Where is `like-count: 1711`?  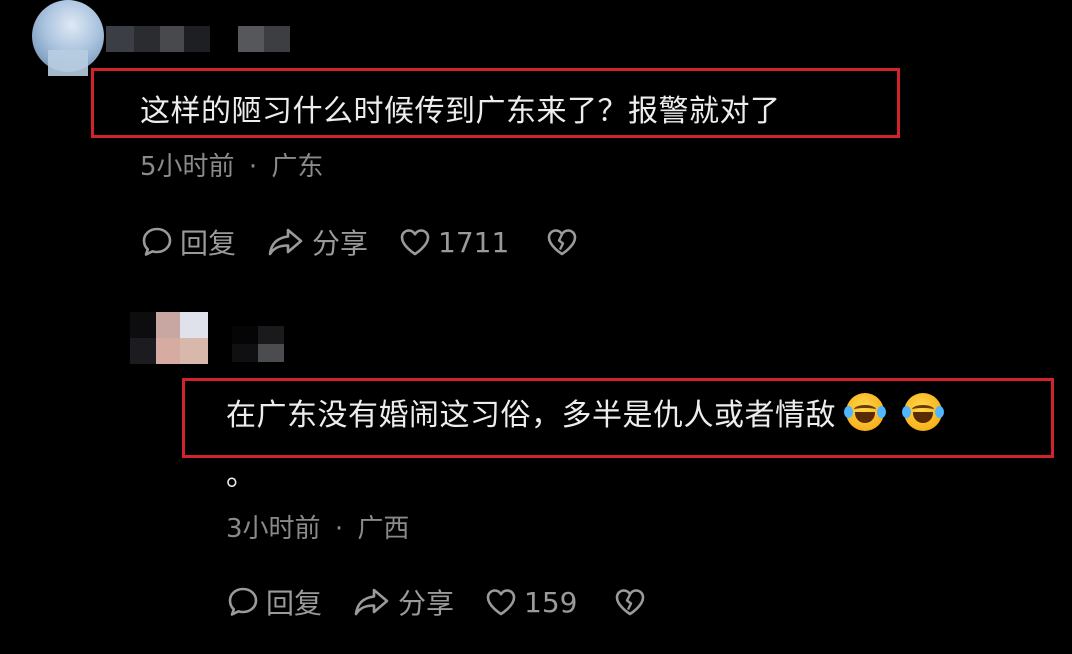
like-count: 1711 is located at coordinates (474, 242).